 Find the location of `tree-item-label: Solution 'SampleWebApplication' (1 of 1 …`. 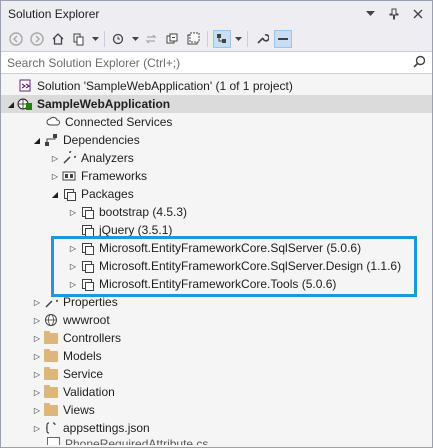

tree-item-label: Solution 'SampleWebApplication' (1 of 1 … is located at coordinates (165, 86).